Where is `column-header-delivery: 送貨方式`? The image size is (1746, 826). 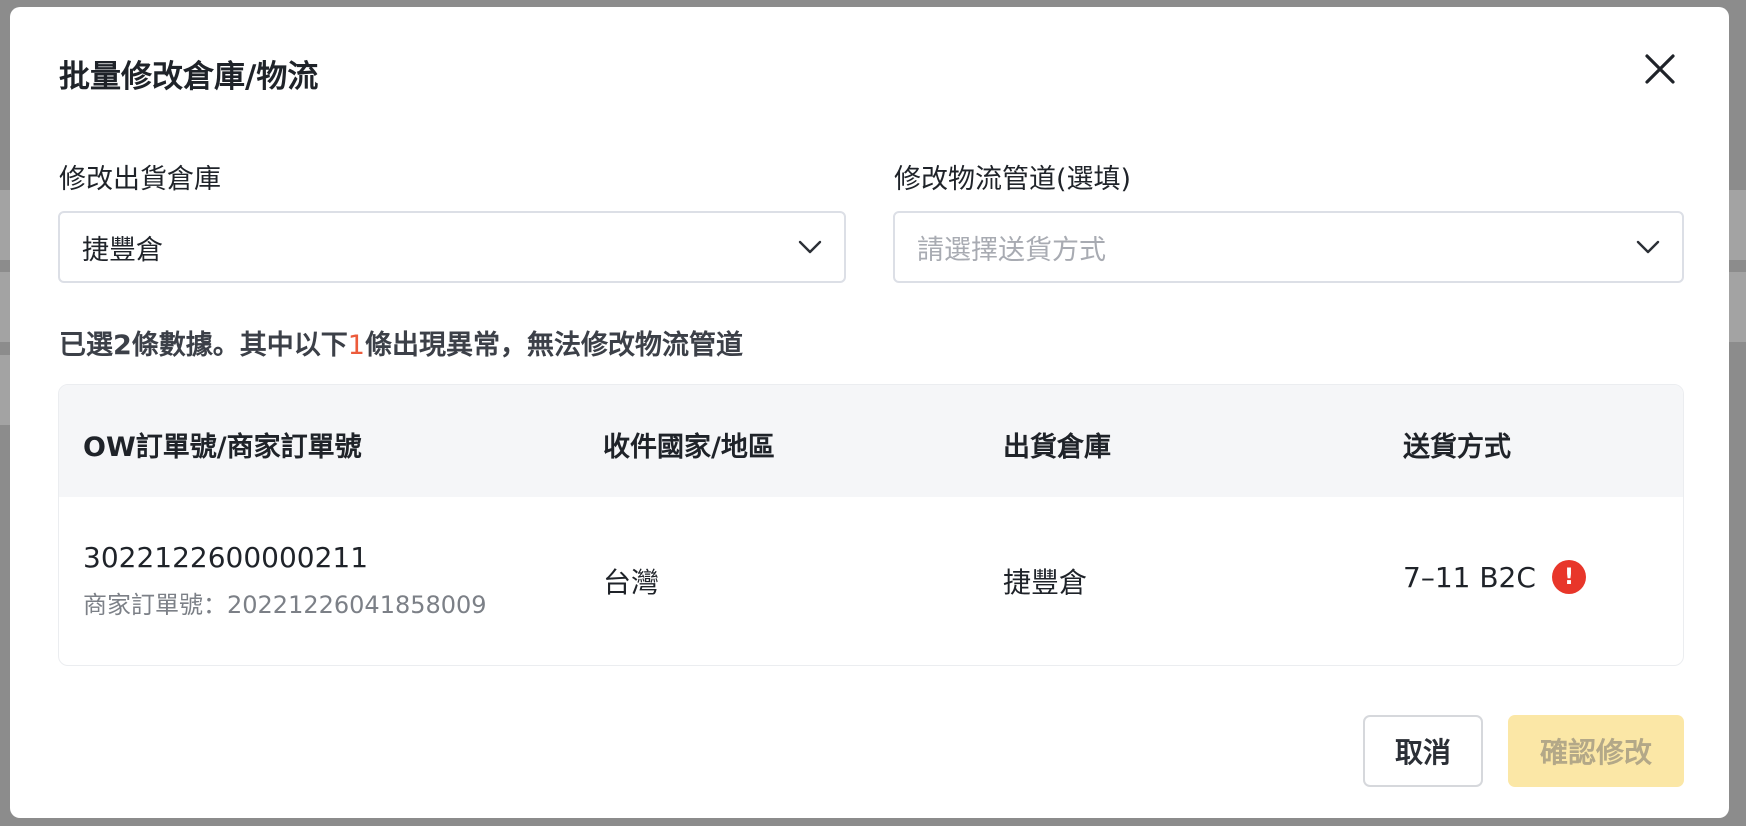 column-header-delivery: 送貨方式 is located at coordinates (1457, 447).